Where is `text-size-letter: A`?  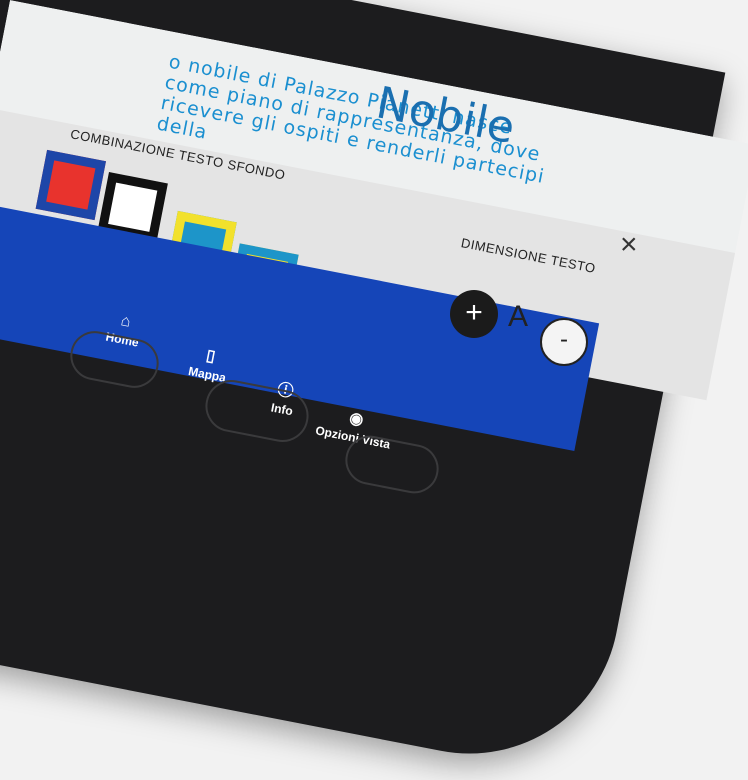 text-size-letter: A is located at coordinates (518, 316).